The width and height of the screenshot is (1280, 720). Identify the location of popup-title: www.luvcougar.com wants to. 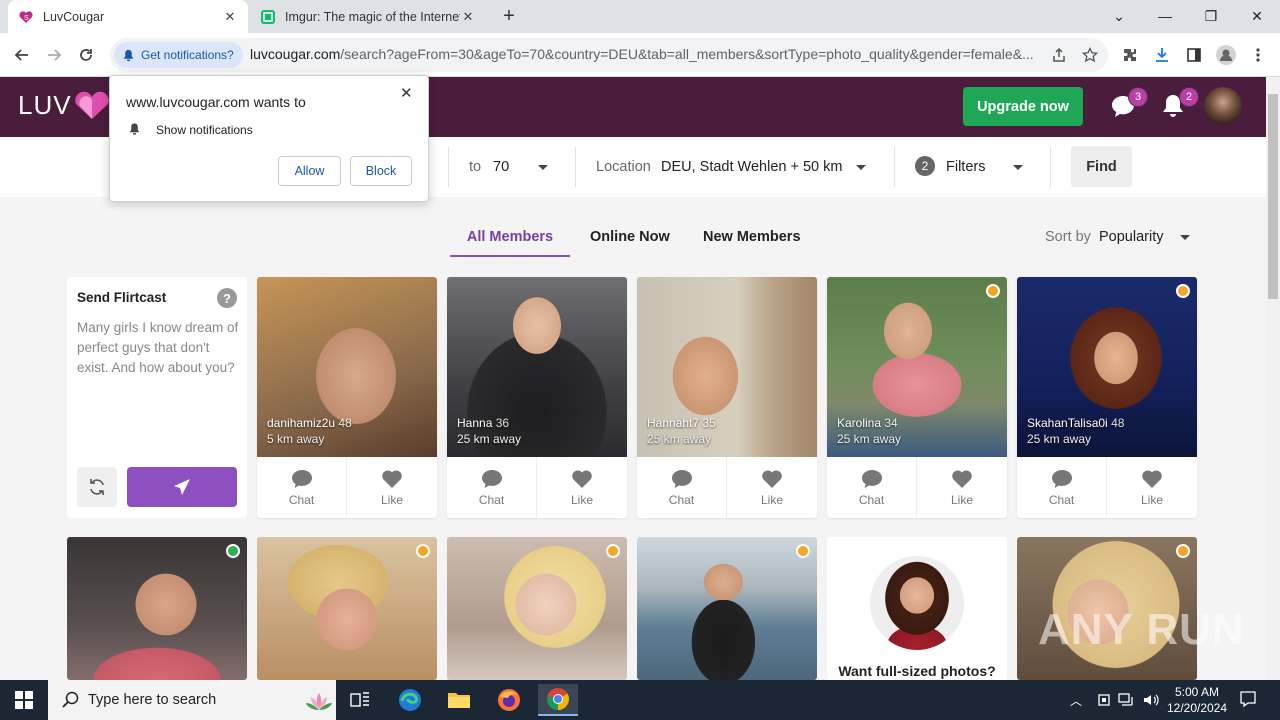
(216, 102).